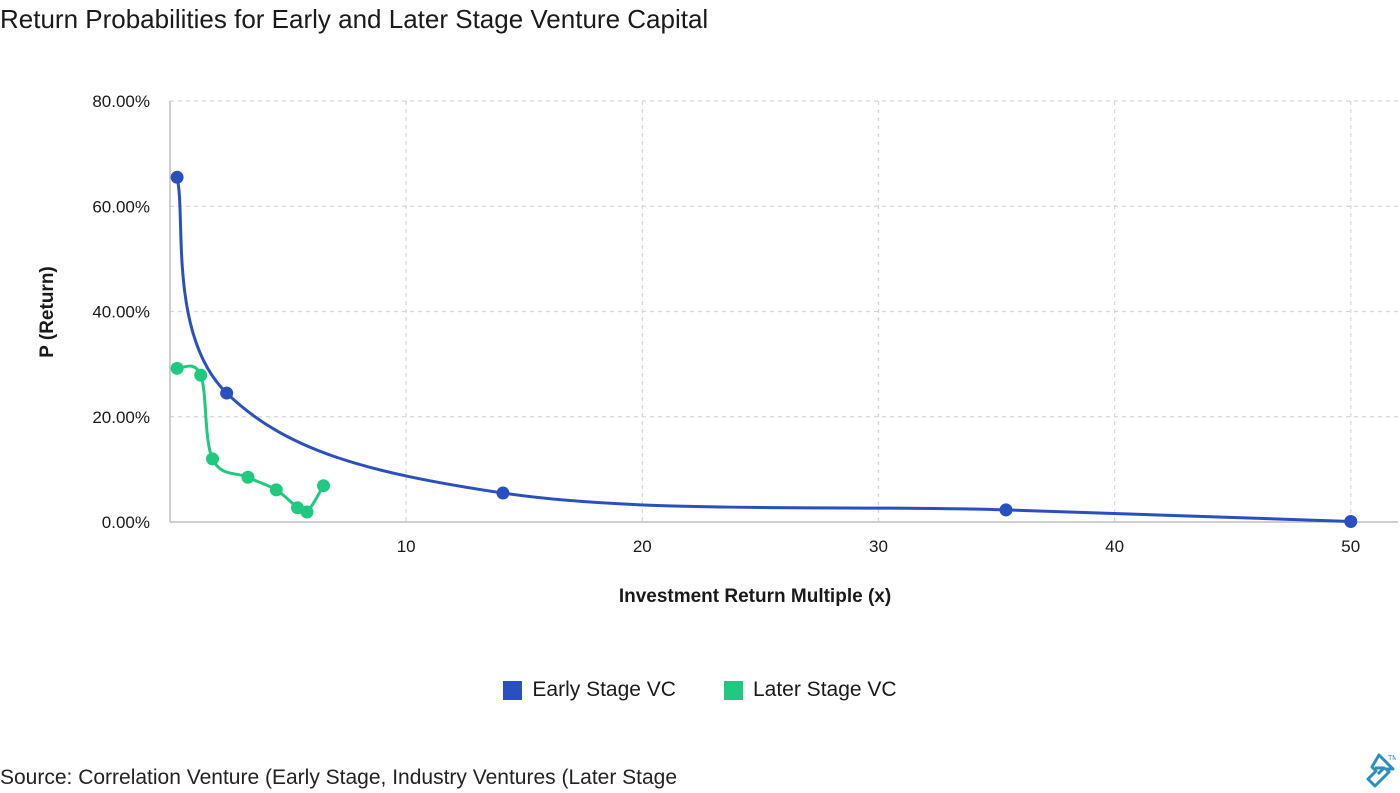 This screenshot has width=1400, height=793. What do you see at coordinates (513, 690) in the screenshot?
I see `legend-swatch-early` at bounding box center [513, 690].